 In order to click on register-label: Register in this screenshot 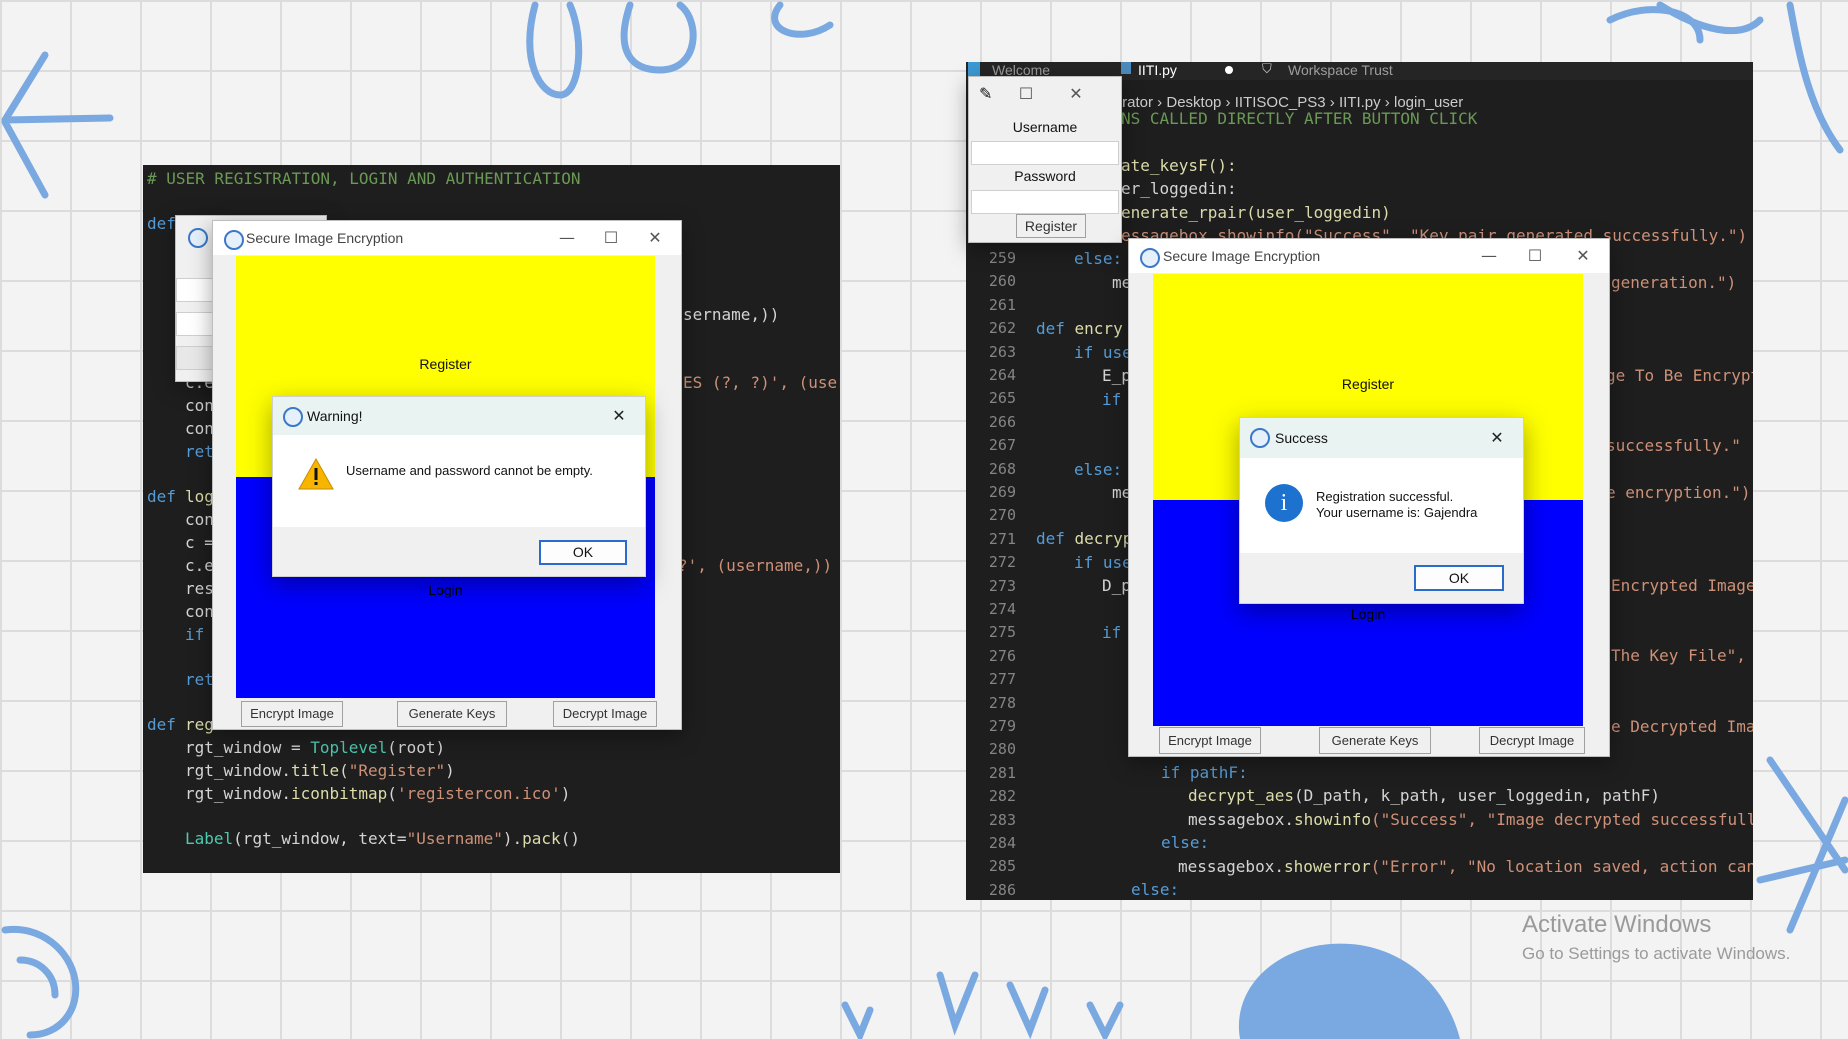, I will do `click(1368, 384)`.